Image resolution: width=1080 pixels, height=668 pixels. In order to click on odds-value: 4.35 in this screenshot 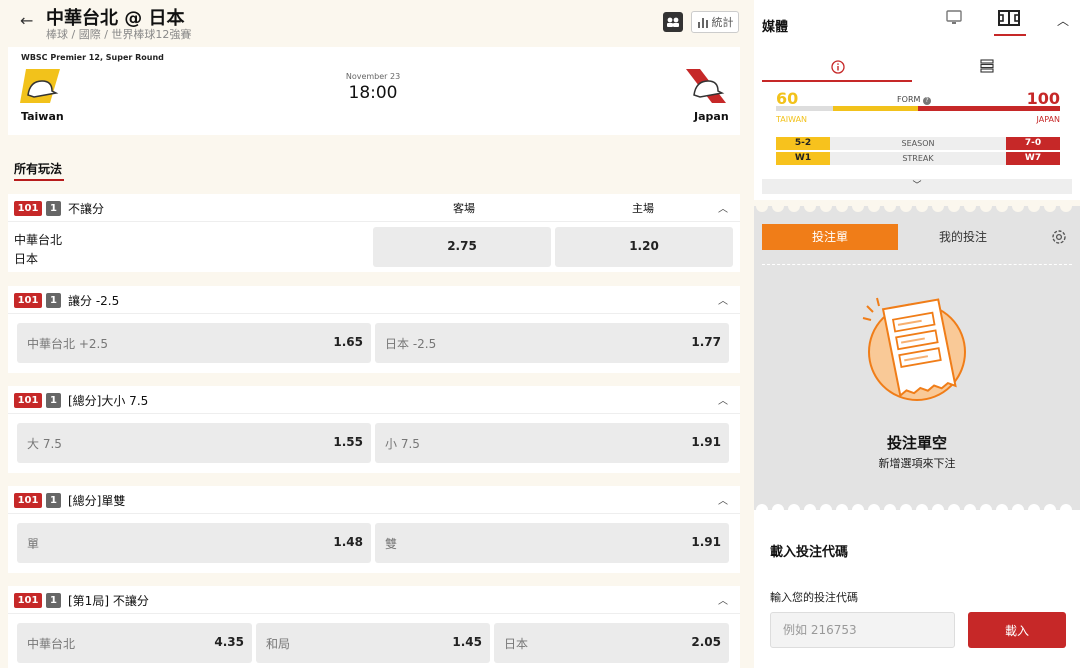, I will do `click(229, 642)`.